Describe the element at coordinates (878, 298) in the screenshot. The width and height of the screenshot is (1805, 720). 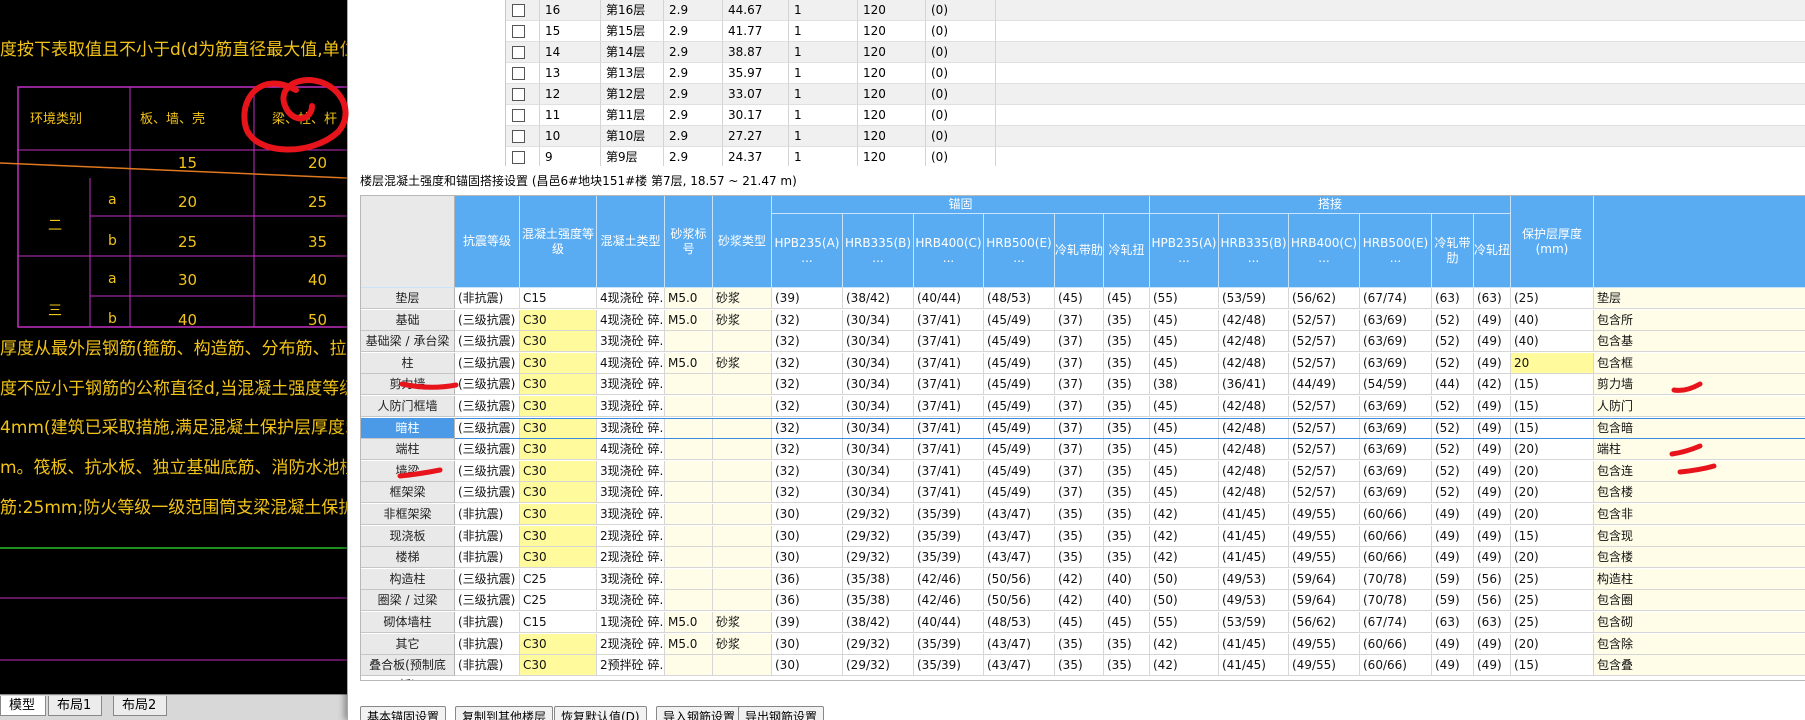
I see `grid-cell: (38/42)` at that location.